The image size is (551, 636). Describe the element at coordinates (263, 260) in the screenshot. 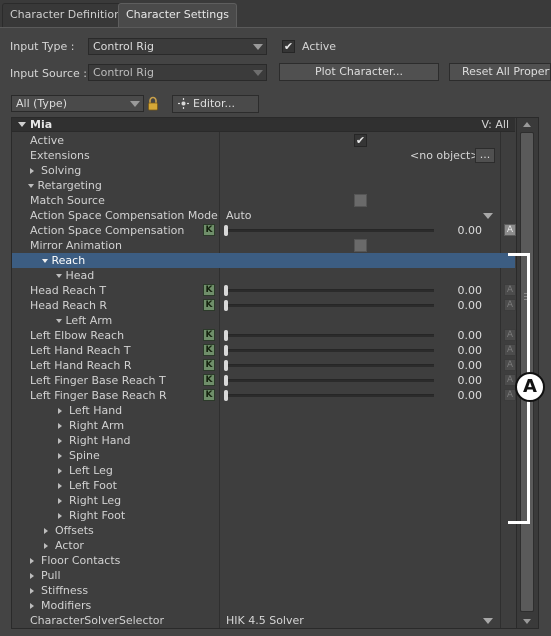

I see `tree-item-reach: Reach` at that location.